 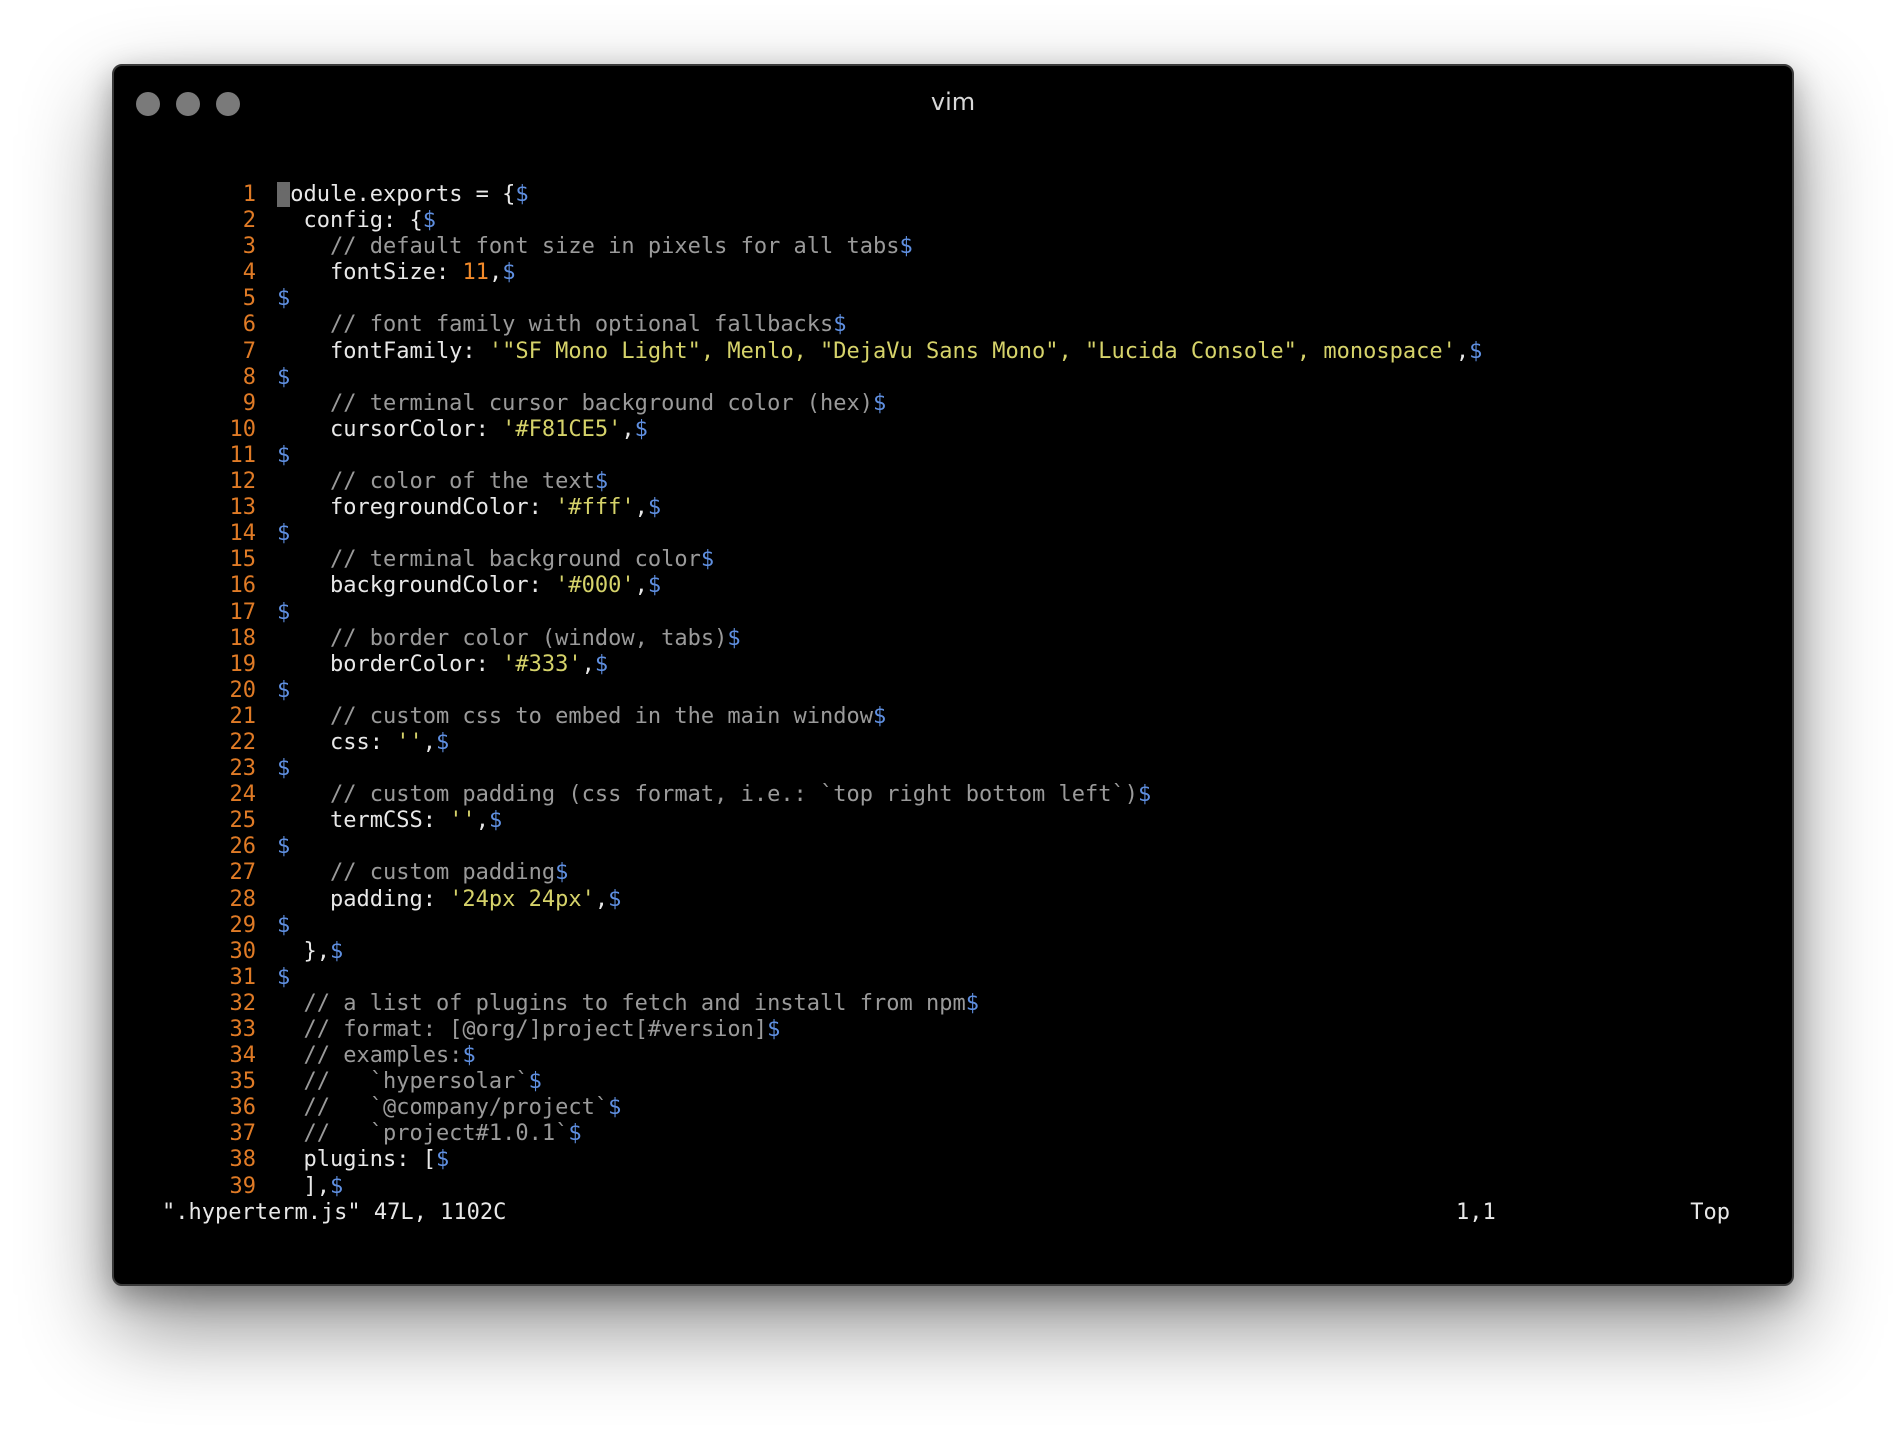 What do you see at coordinates (954, 926) in the screenshot?
I see `editor-line: 29 $` at bounding box center [954, 926].